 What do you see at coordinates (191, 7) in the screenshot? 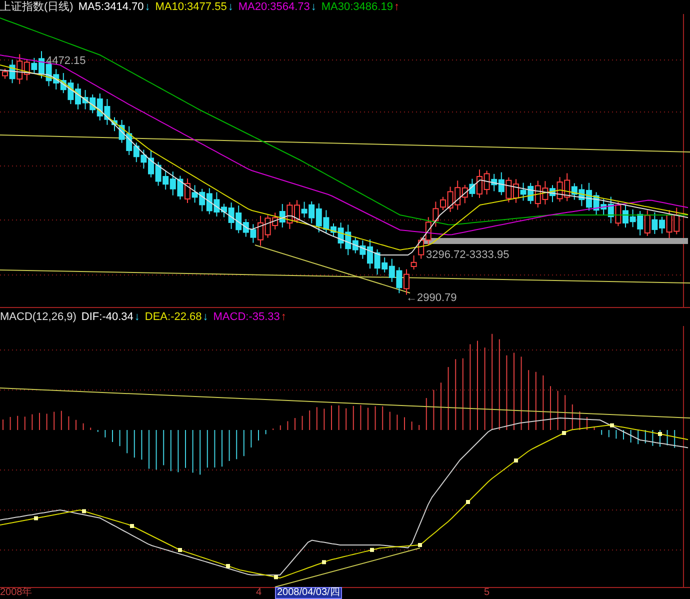
I see `indicator-value: MA10:3477.55` at bounding box center [191, 7].